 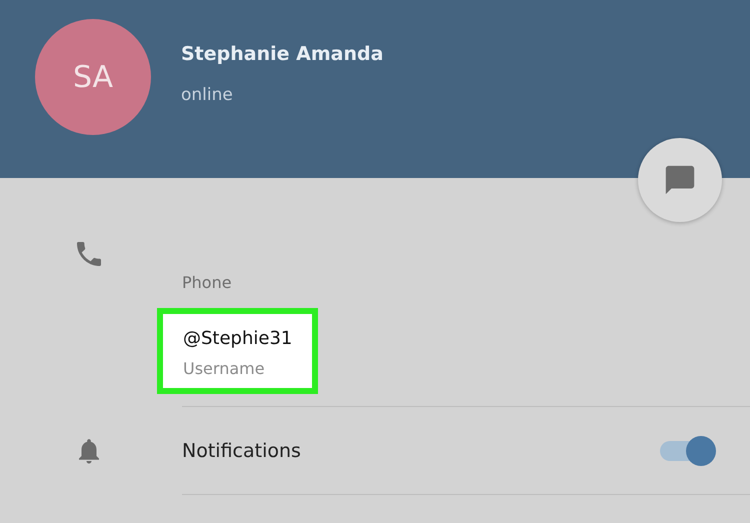 I want to click on notifications-label: Notifications, so click(x=242, y=451).